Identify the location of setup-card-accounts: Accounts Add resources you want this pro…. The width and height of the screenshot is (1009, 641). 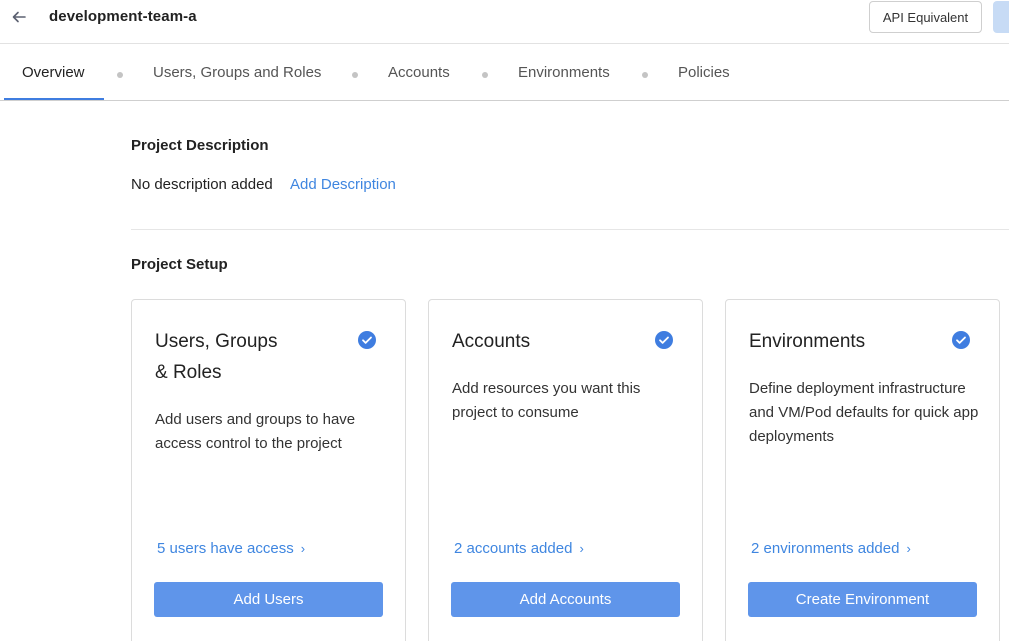
(565, 470).